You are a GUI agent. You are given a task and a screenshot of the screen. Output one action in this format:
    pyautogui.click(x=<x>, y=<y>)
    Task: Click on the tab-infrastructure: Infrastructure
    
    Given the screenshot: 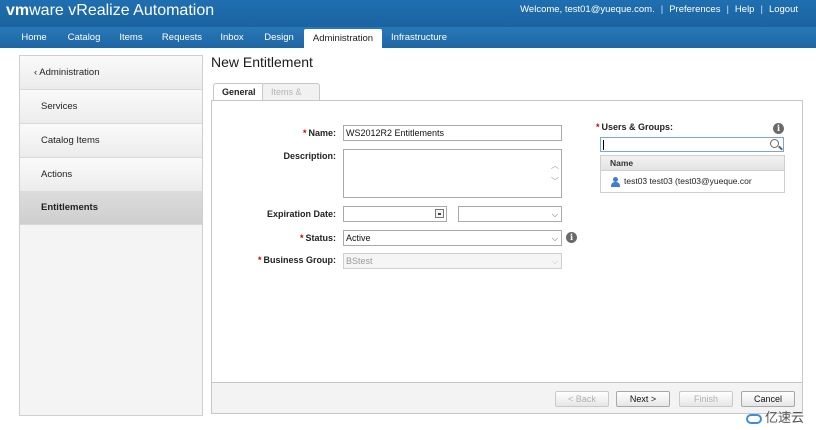 What is the action you would take?
    pyautogui.click(x=419, y=37)
    